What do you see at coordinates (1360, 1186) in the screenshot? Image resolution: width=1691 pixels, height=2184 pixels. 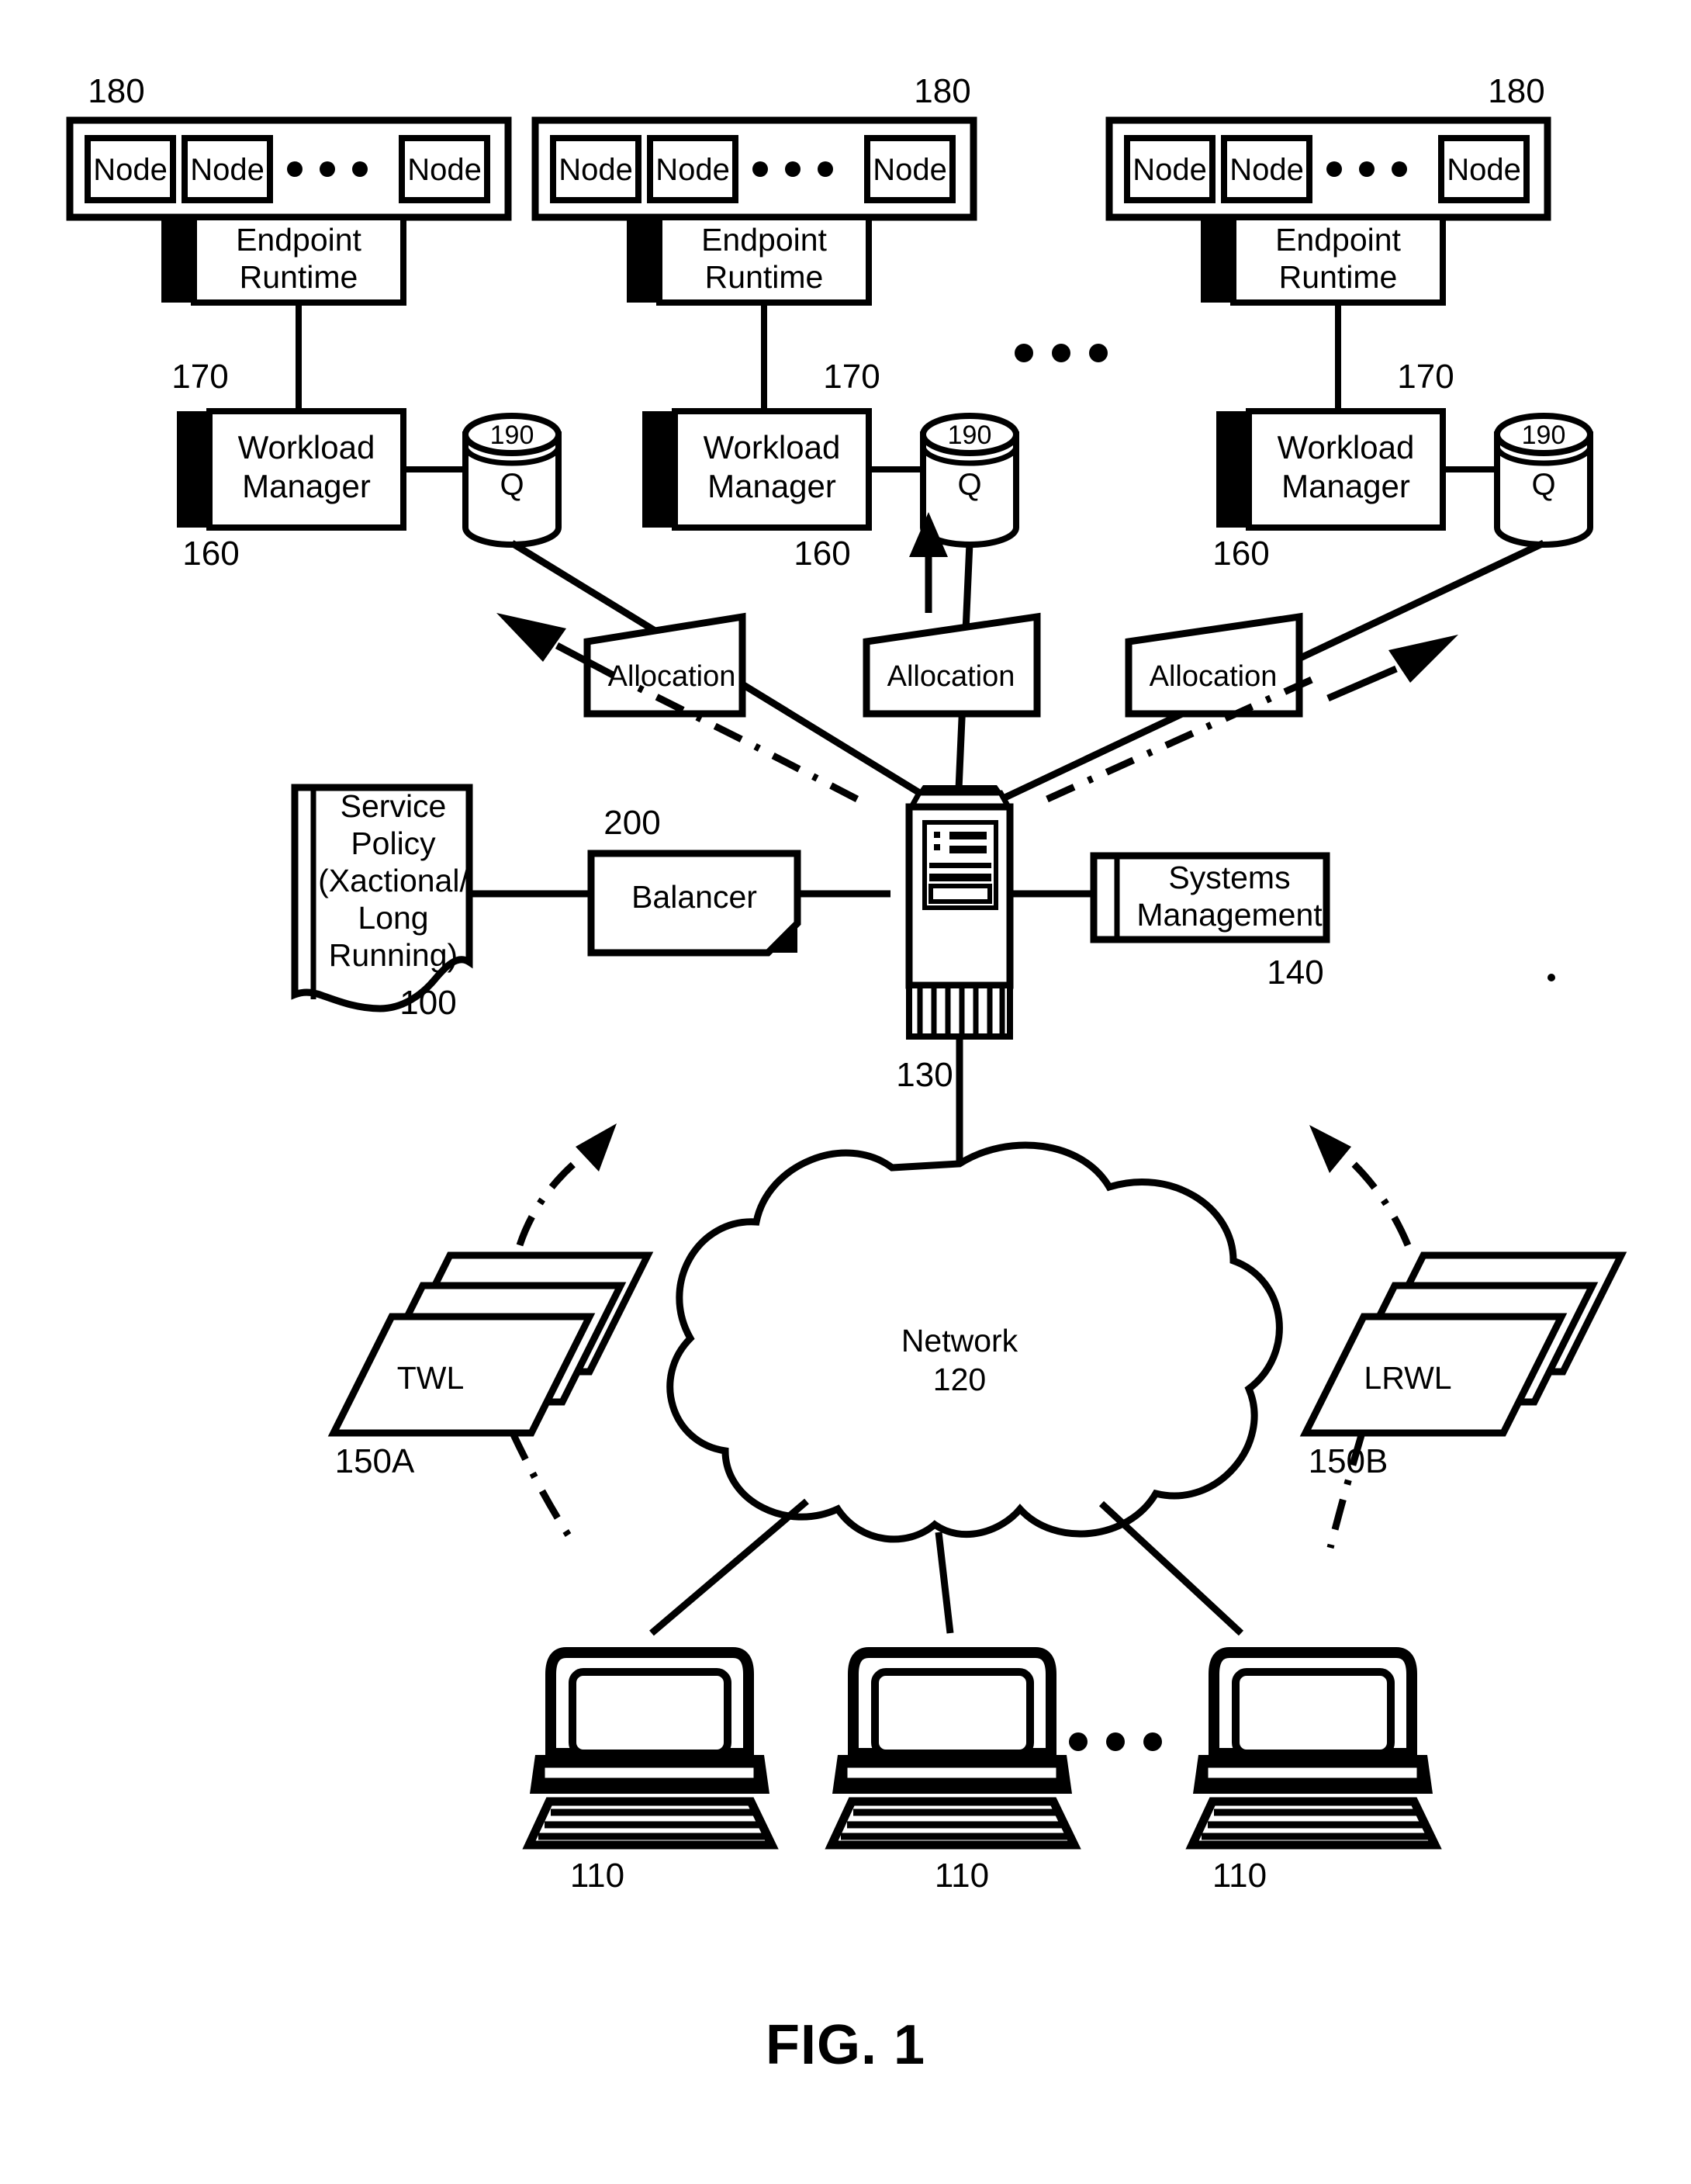 I see `lrwl-flow-arrow` at bounding box center [1360, 1186].